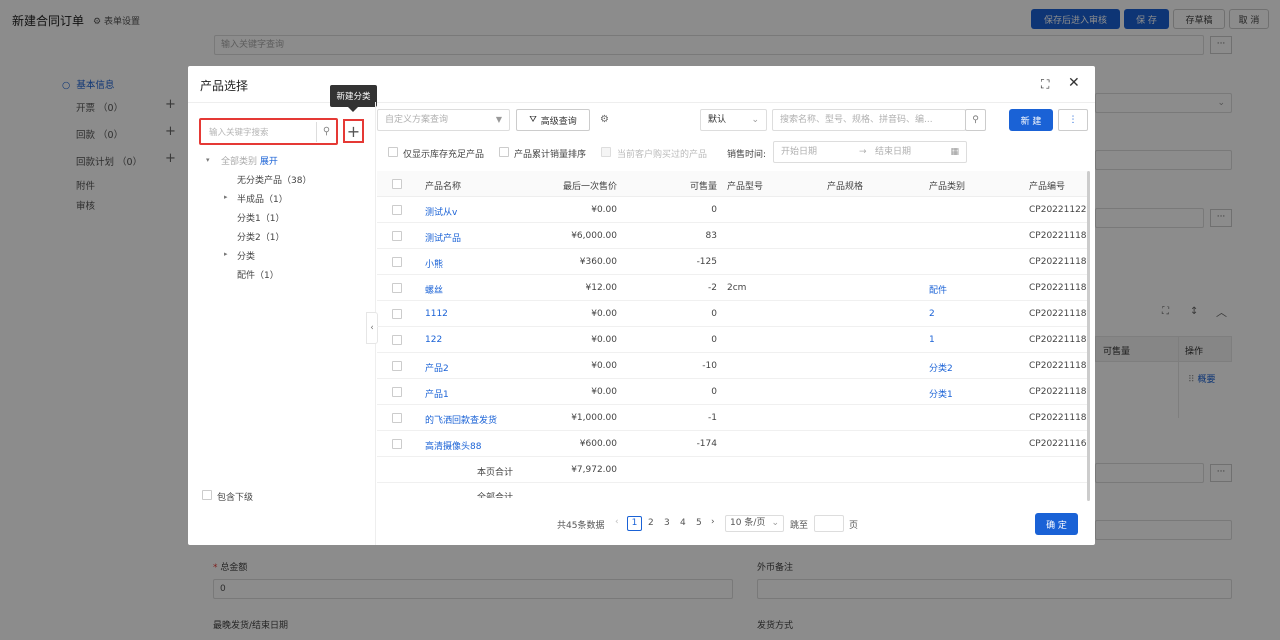 The image size is (1280, 640). I want to click on include-sub-label: 包含下级, so click(235, 498).